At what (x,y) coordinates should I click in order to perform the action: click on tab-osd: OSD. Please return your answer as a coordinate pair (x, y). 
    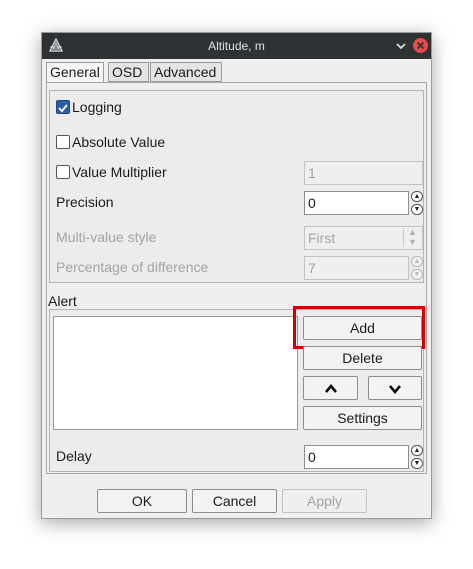
    Looking at the image, I should click on (128, 72).